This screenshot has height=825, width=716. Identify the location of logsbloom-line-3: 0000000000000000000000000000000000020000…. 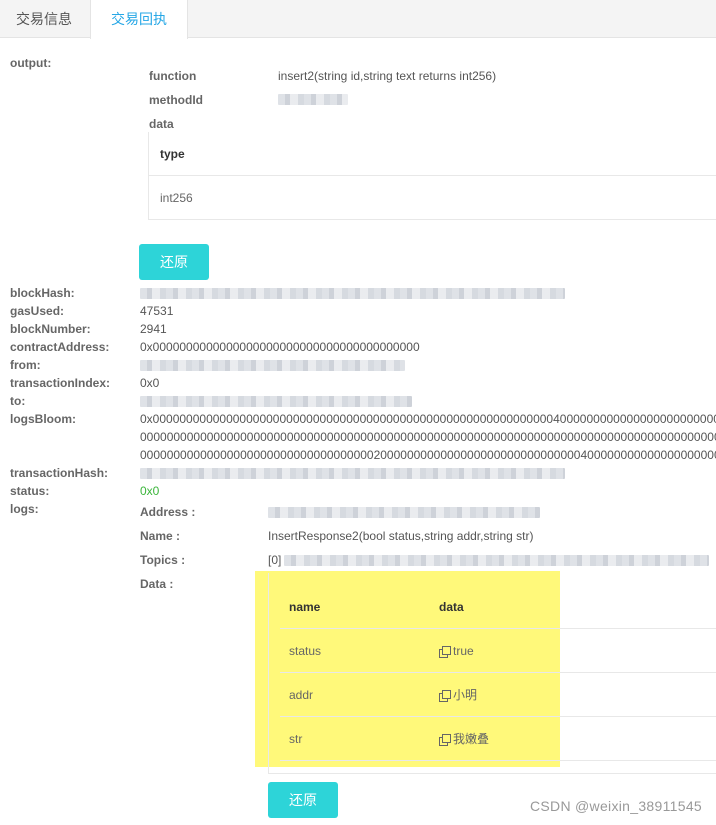
(428, 455).